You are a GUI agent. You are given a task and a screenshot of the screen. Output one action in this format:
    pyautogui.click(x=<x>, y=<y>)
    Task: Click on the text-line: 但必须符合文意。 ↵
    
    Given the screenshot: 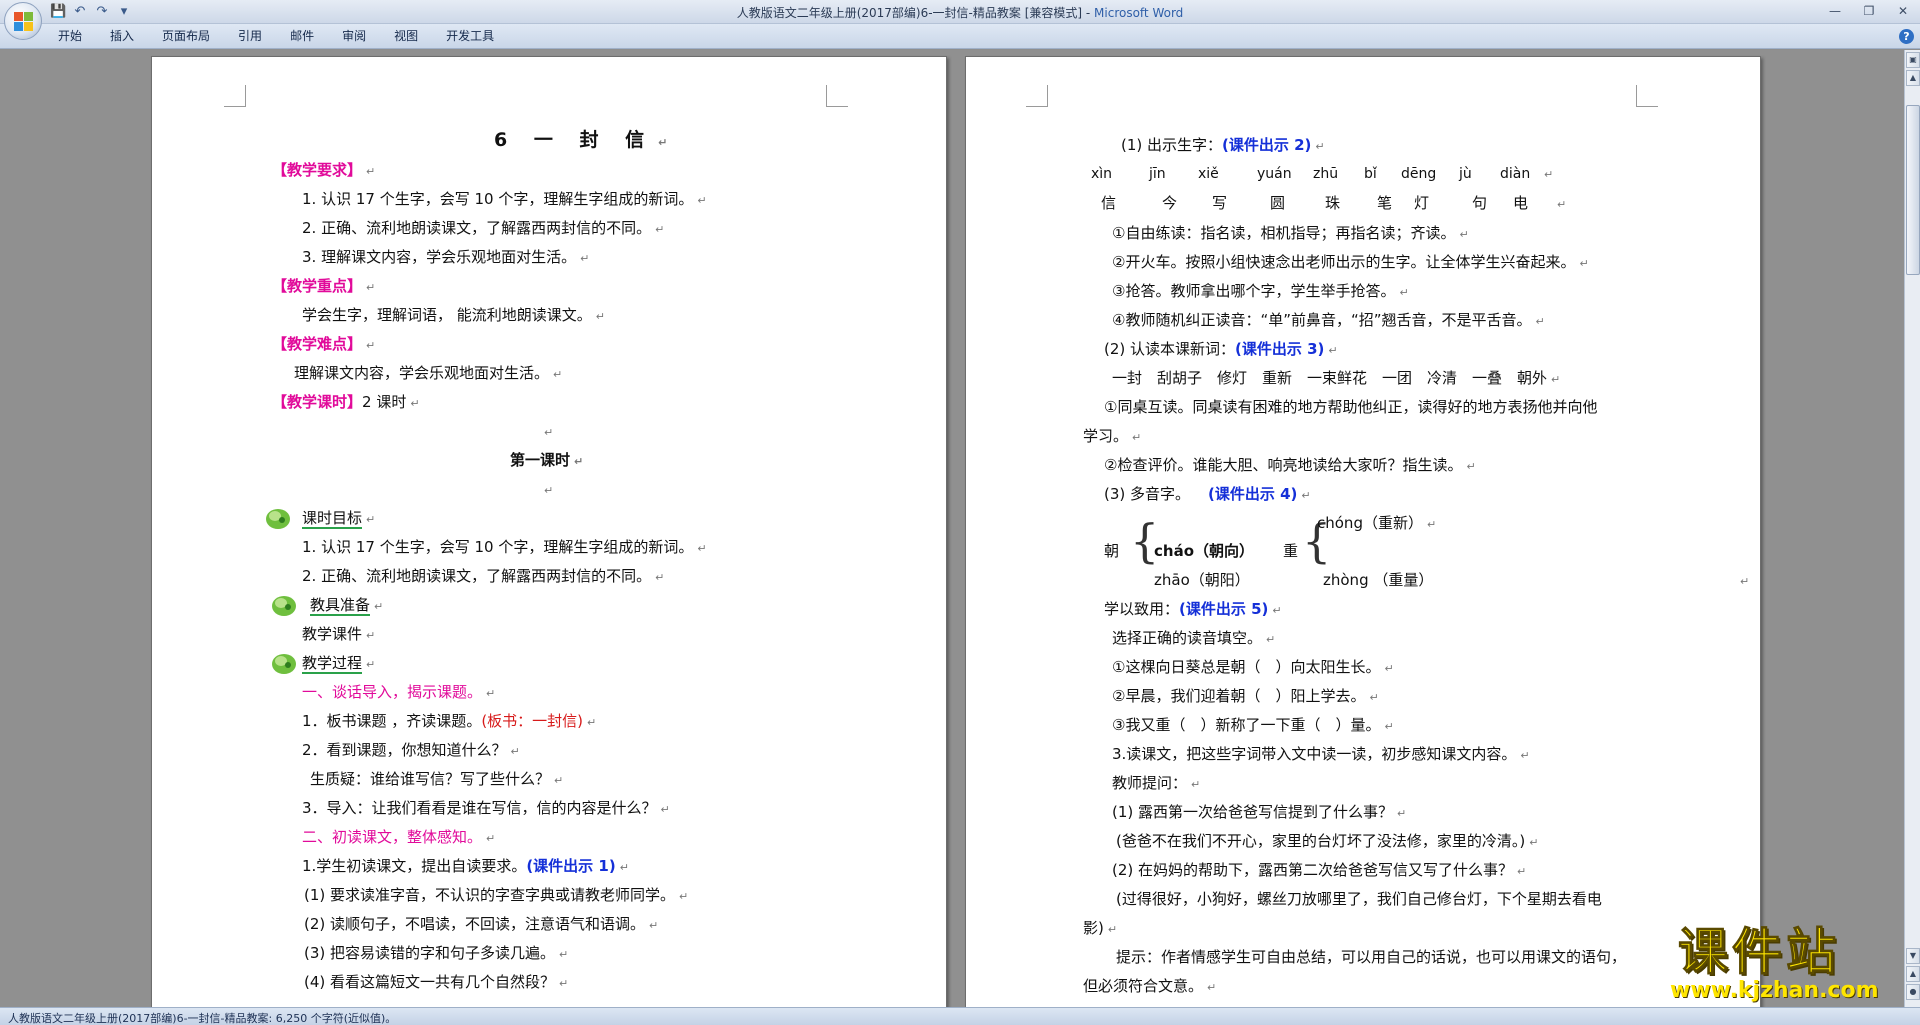 What is the action you would take?
    pyautogui.click(x=1150, y=986)
    